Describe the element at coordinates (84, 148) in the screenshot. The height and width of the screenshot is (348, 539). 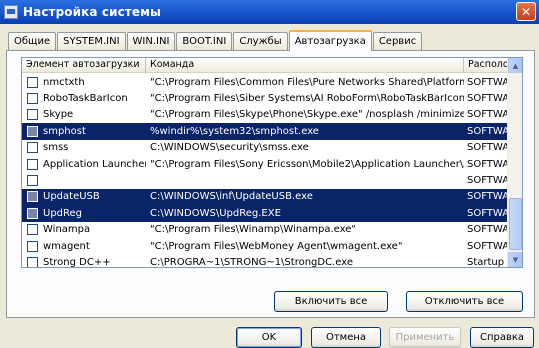
I see `startup-item-cell: smss` at that location.